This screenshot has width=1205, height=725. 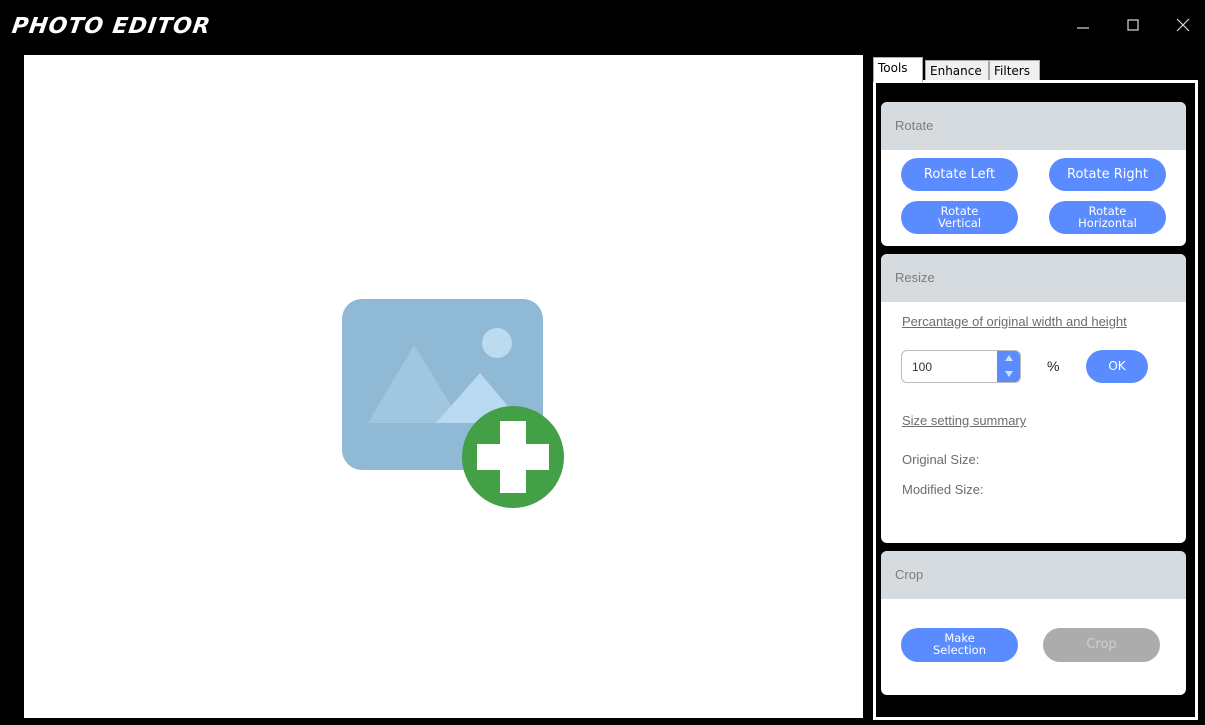 I want to click on crop-header: Crop, so click(x=1033, y=575).